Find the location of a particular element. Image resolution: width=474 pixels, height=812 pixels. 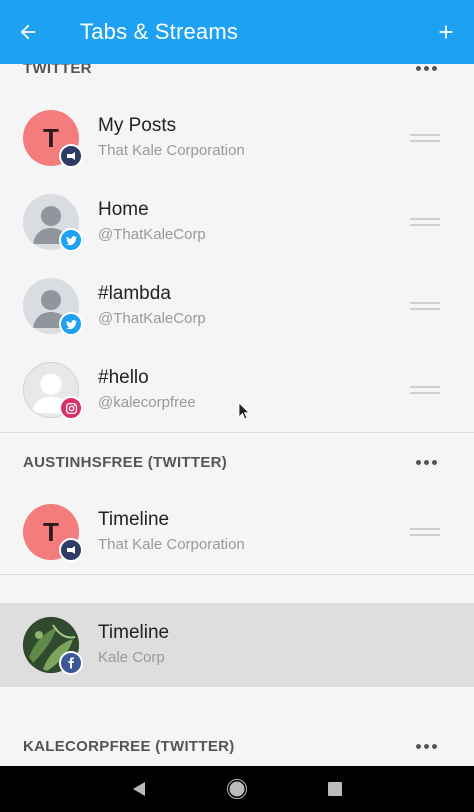

add-stream-button is located at coordinates (446, 32).